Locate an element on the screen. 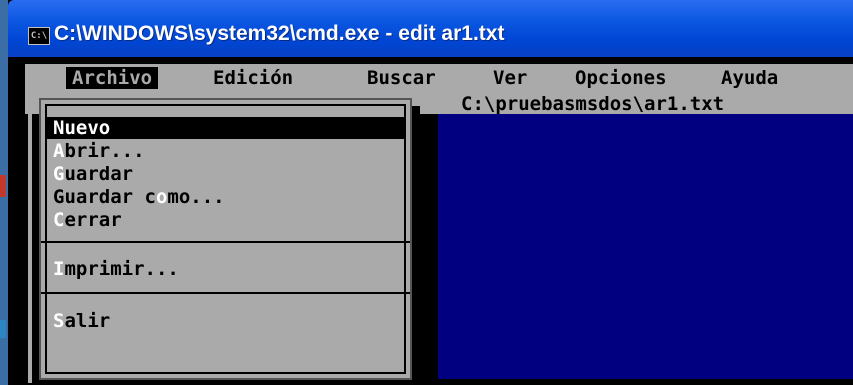 The height and width of the screenshot is (385, 853). hotkey-letter: I is located at coordinates (59, 269).